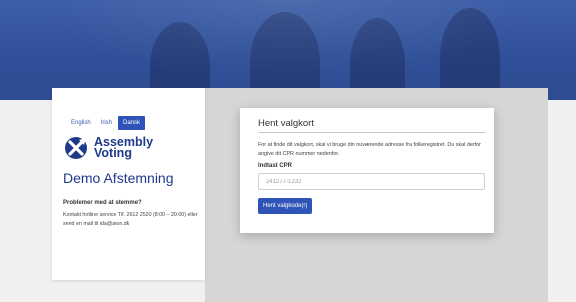  Describe the element at coordinates (132, 123) in the screenshot. I see `language-danish-button: Dansk` at that location.